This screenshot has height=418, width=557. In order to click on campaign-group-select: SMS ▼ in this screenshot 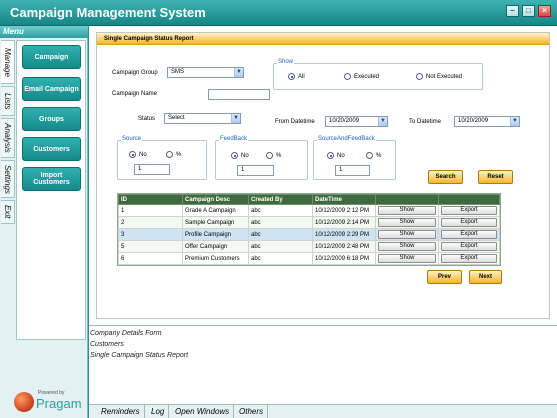, I will do `click(205, 72)`.